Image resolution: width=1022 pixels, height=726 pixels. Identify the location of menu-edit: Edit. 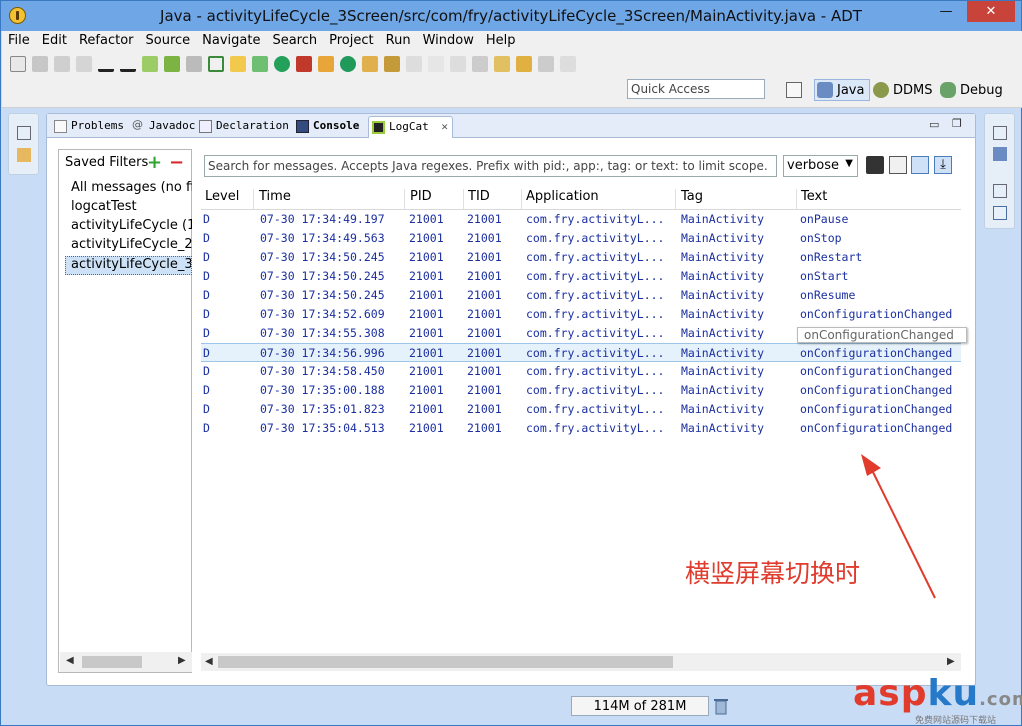
(54, 41).